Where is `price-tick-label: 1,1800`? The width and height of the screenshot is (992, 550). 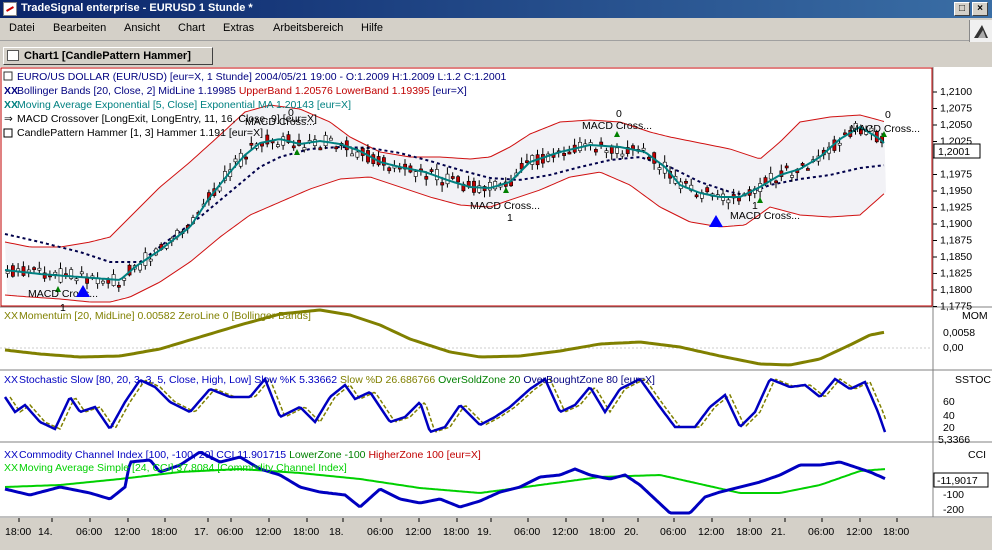 price-tick-label: 1,1800 is located at coordinates (956, 290).